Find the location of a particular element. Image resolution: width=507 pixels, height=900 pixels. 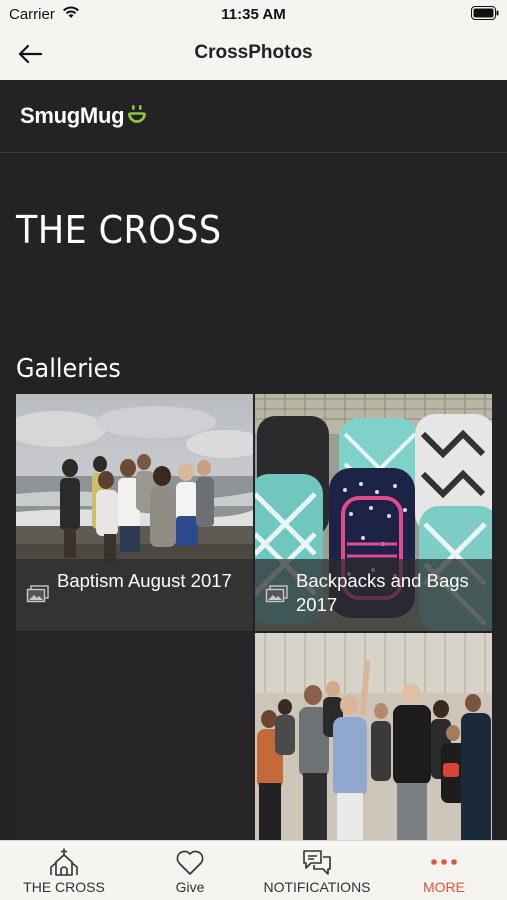

chat-bubbles-icon is located at coordinates (317, 862).